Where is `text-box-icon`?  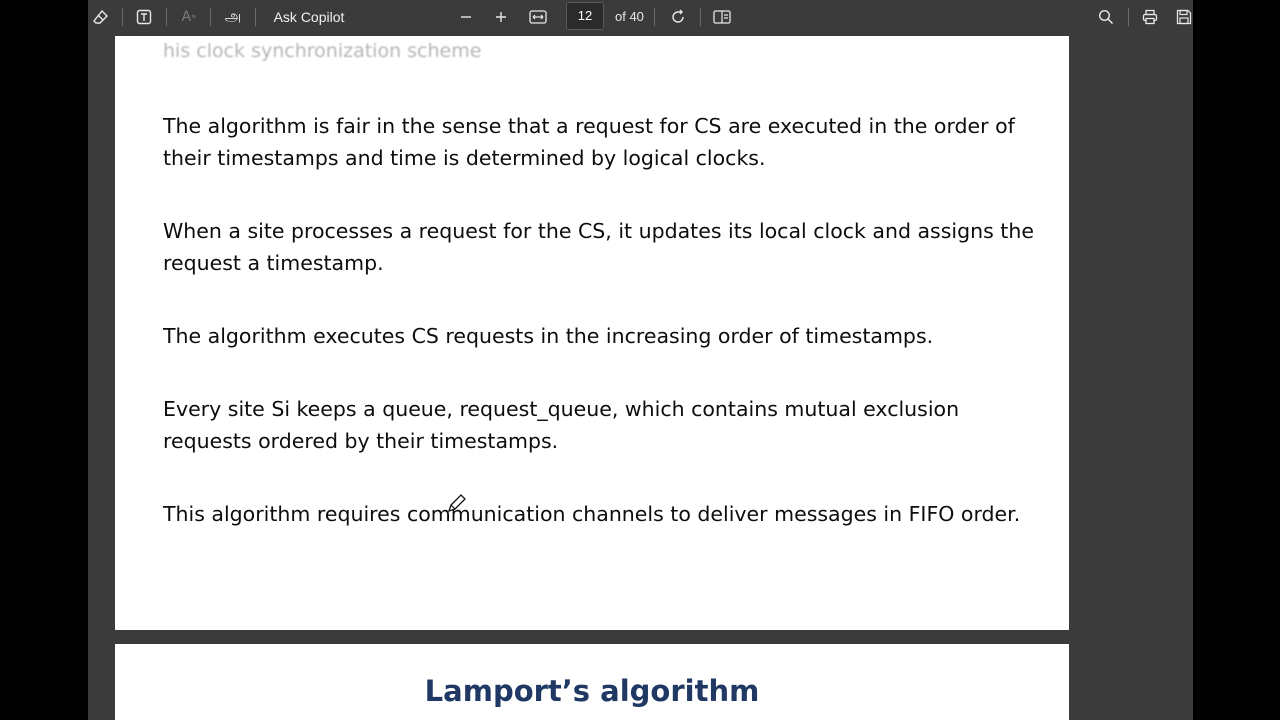 text-box-icon is located at coordinates (144, 17).